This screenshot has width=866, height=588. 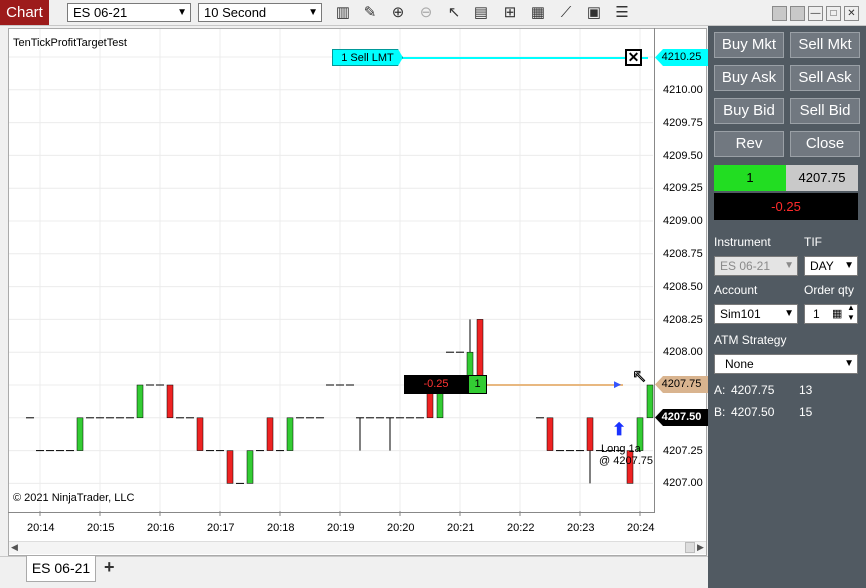 I want to click on tif-label: TIF, so click(x=813, y=242).